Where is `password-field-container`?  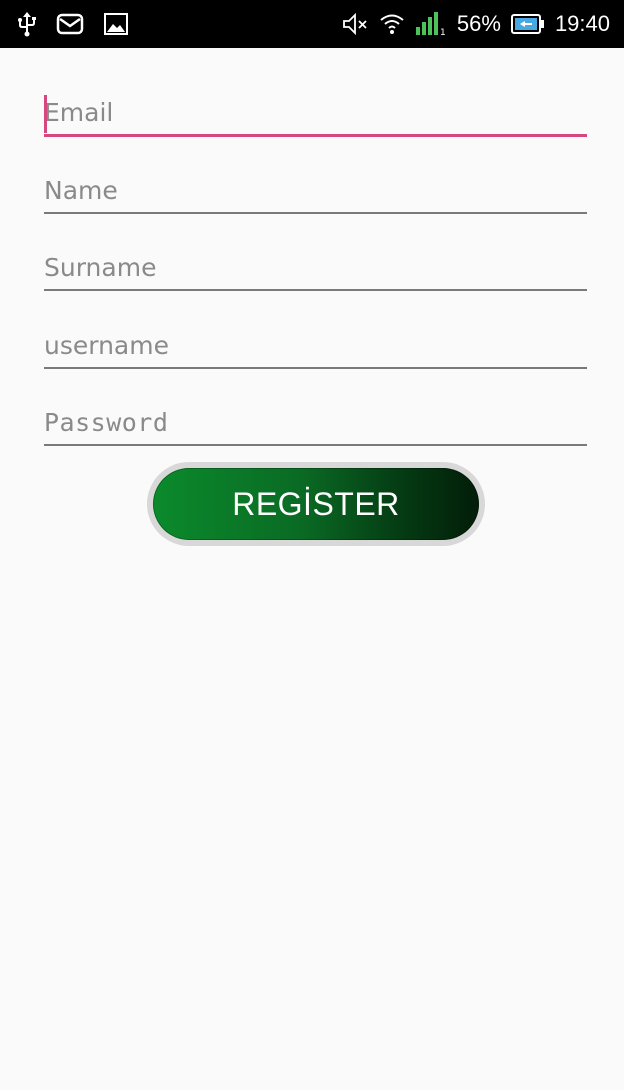 password-field-container is located at coordinates (315, 424).